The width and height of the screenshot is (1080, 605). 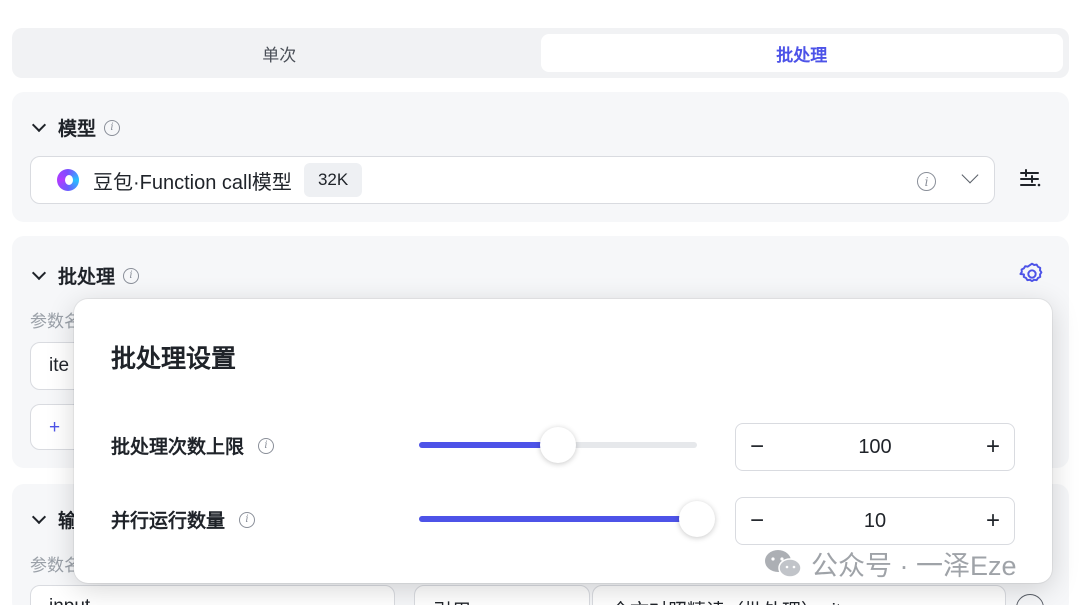 I want to click on gear-icon, so click(x=1032, y=274).